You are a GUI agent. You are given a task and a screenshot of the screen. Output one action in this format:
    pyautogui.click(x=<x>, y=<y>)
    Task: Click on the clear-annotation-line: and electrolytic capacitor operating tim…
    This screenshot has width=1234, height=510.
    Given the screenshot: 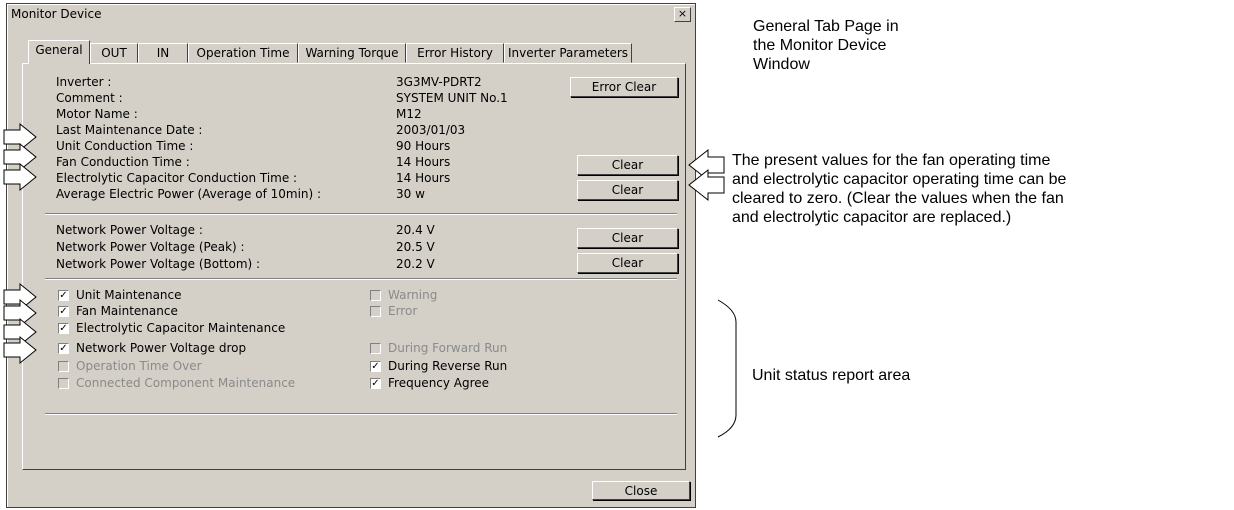 What is the action you would take?
    pyautogui.click(x=899, y=179)
    